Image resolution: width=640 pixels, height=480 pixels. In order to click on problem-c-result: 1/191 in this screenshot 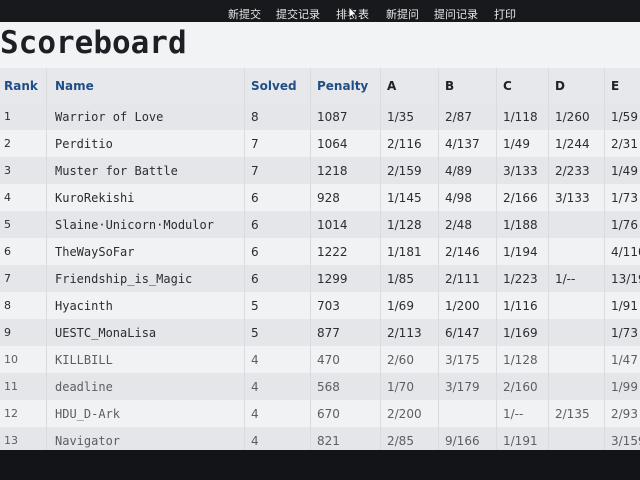, I will do `click(522, 438)`.